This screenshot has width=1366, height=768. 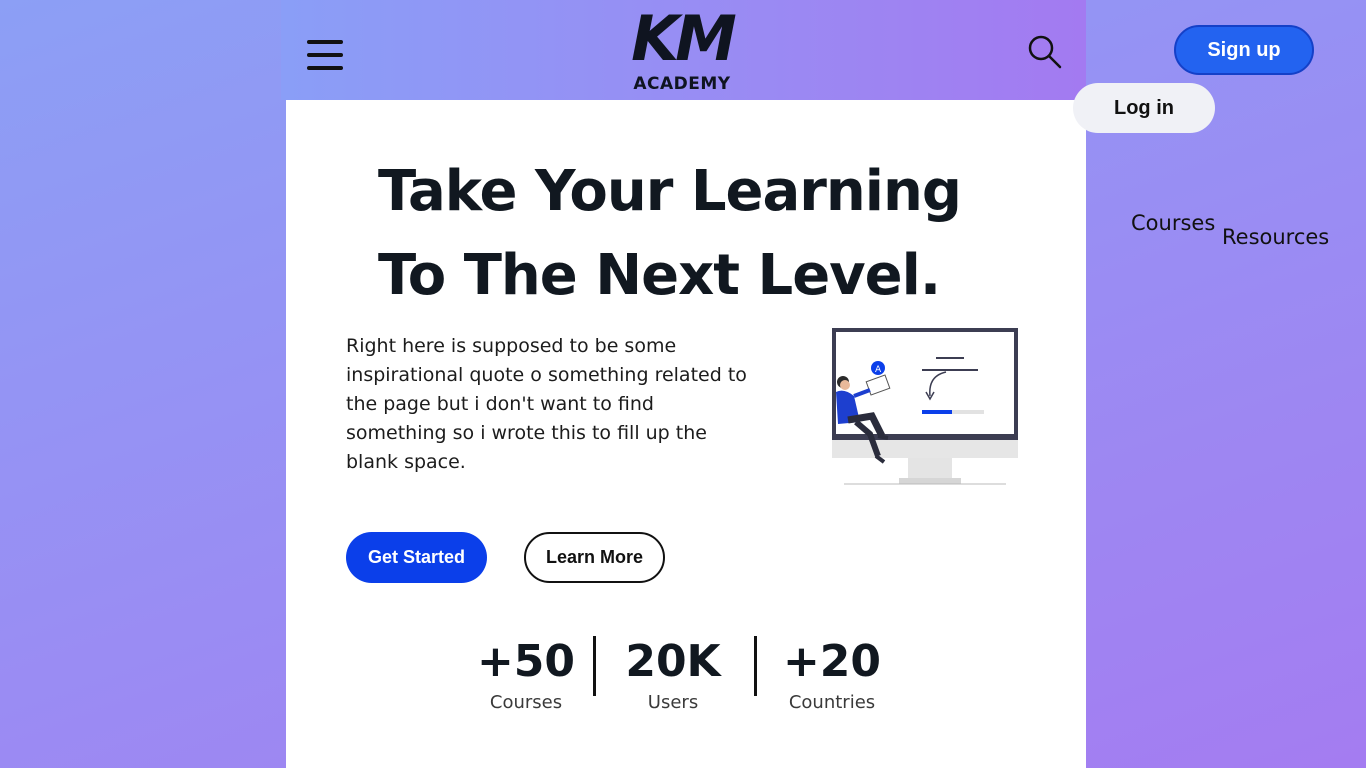 I want to click on stat-courses: +50 Courses, so click(x=526, y=674).